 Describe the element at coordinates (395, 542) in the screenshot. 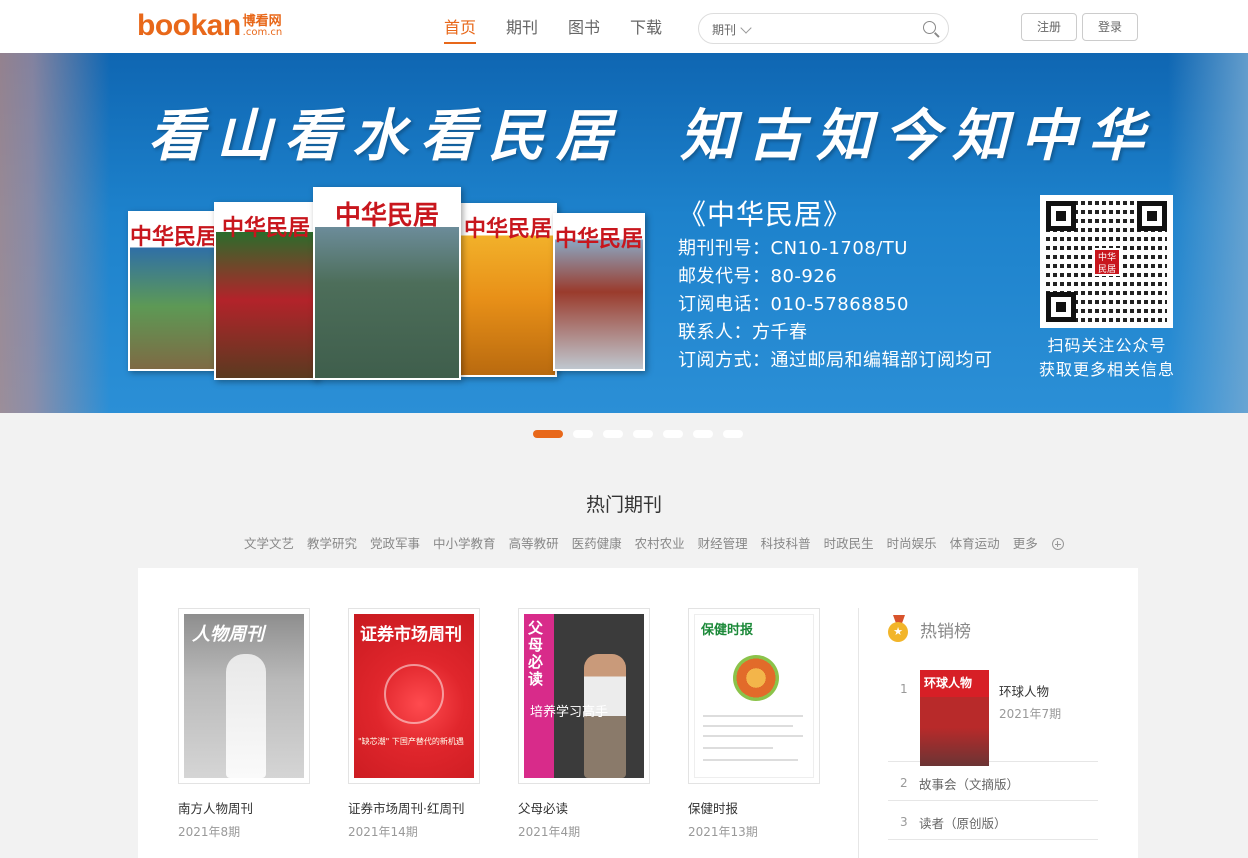

I see `category-item: 党政军事` at that location.